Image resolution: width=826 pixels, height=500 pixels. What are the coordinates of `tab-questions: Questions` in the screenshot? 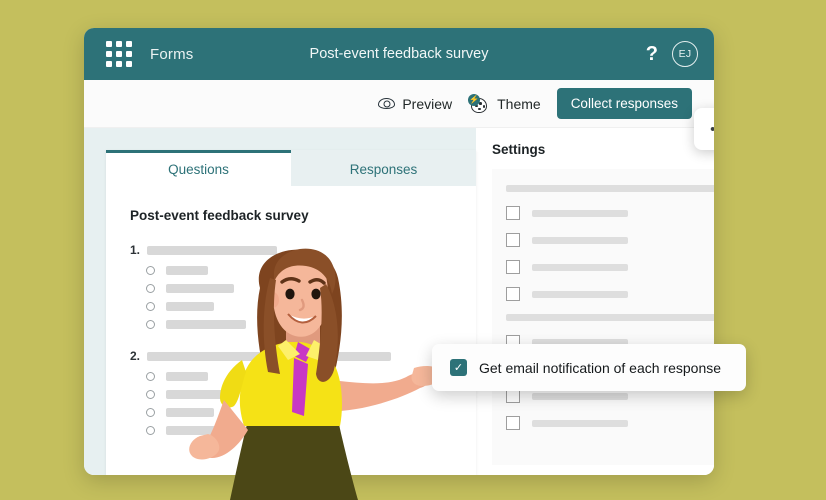 It's located at (198, 168).